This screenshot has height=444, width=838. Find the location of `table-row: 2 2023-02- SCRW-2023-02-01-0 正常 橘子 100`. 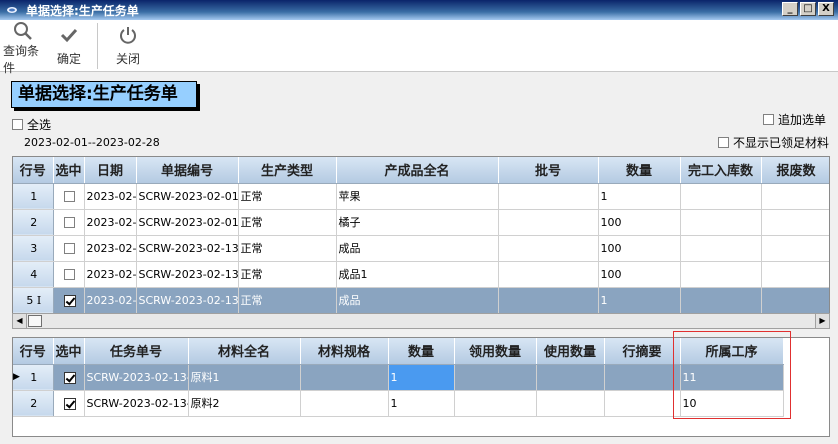

table-row: 2 2023-02- SCRW-2023-02-01-0 正常 橘子 100 is located at coordinates (421, 222).